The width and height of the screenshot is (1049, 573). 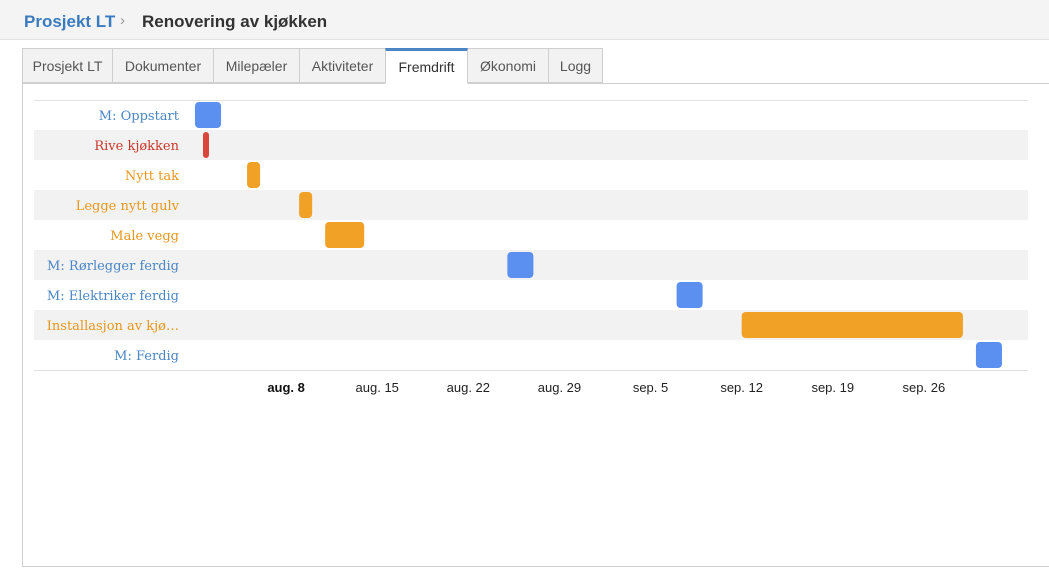 I want to click on tab-fremdrift: Fremdrift, so click(x=426, y=66).